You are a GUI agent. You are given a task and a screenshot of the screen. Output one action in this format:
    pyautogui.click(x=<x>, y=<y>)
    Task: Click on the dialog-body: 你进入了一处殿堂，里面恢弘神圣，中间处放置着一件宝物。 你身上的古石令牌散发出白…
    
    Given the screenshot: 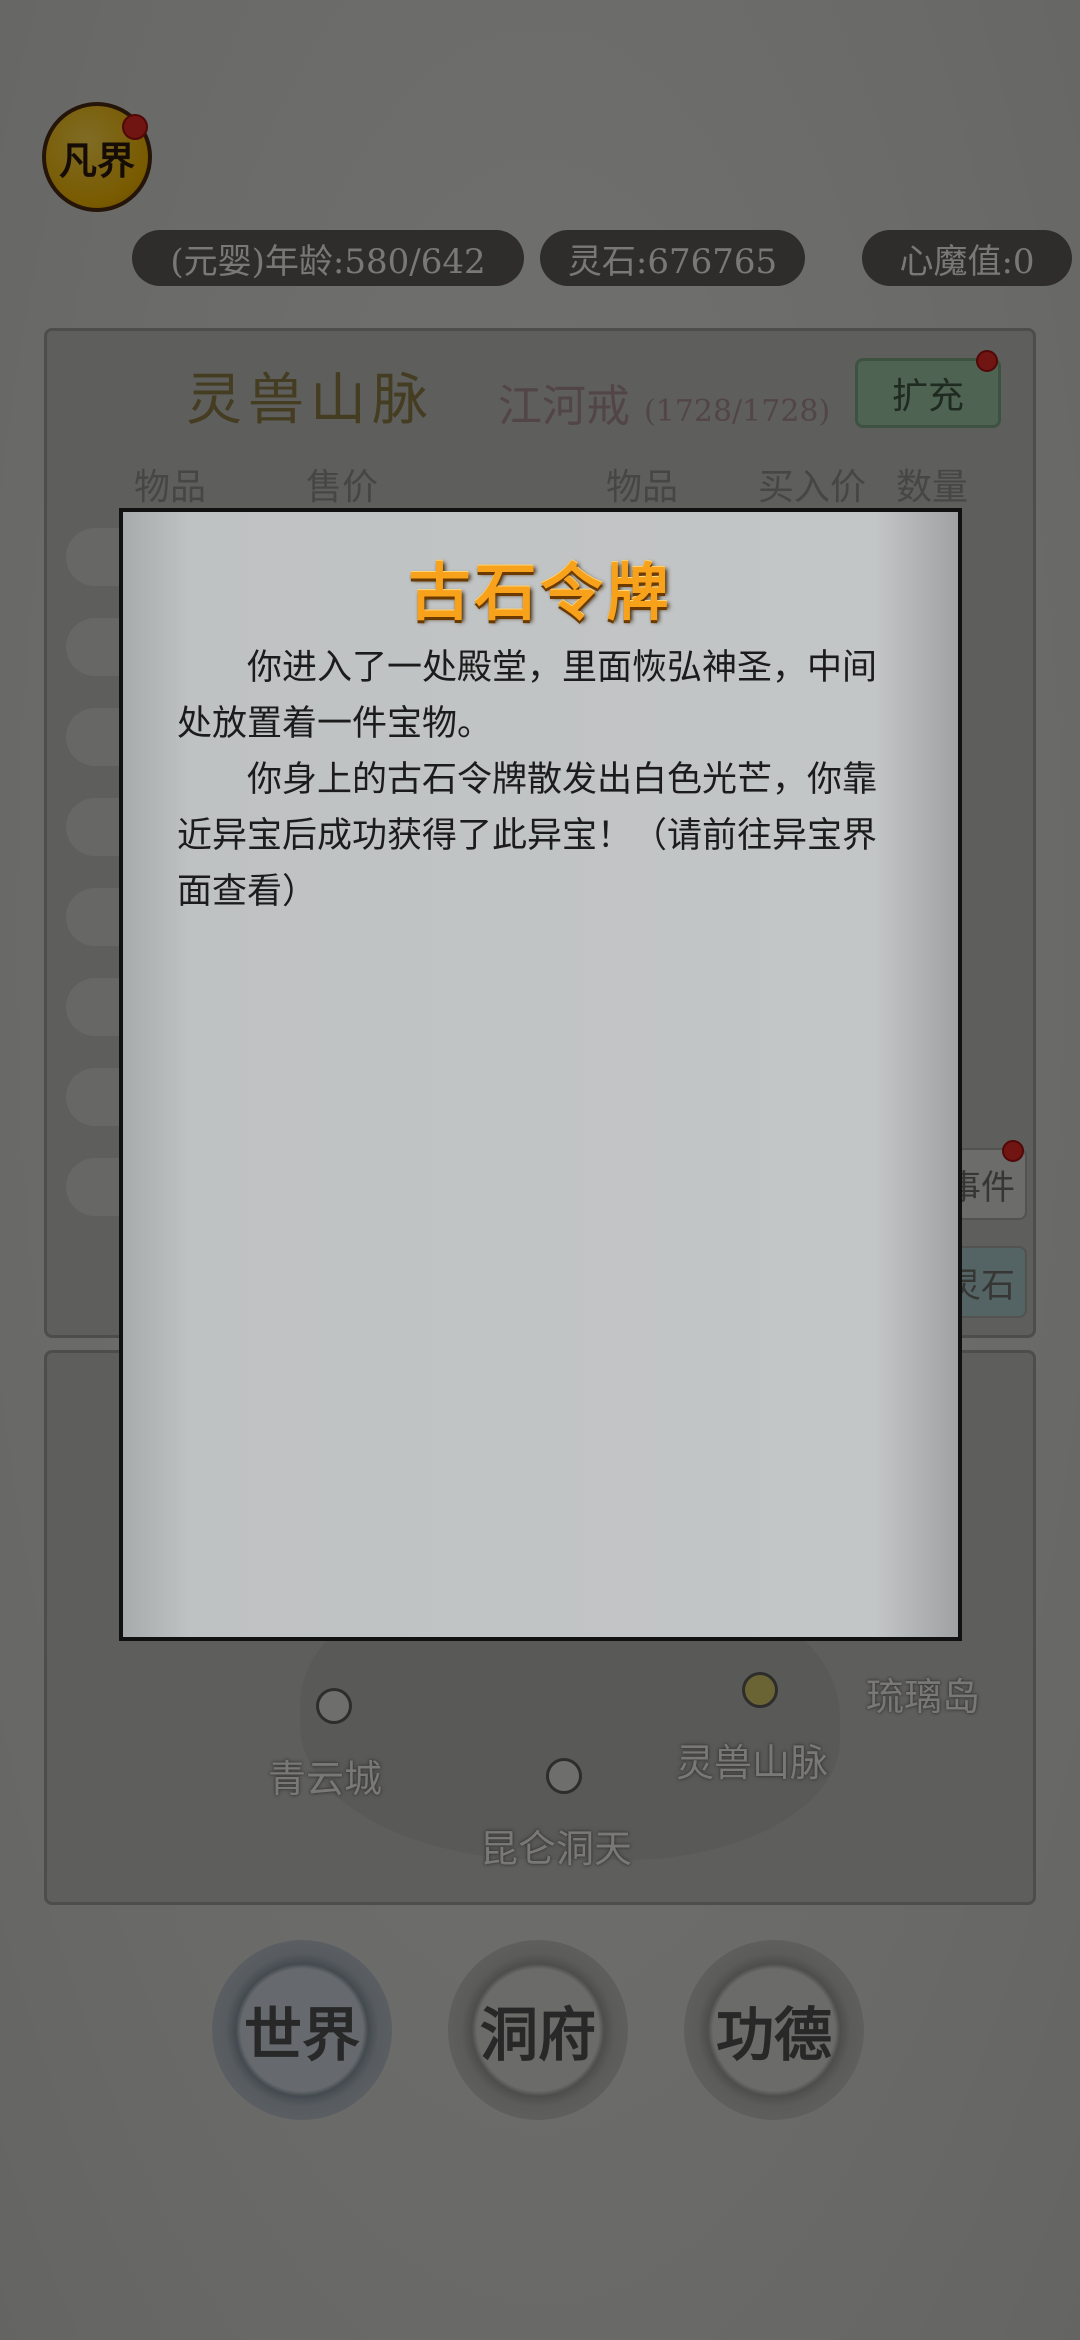 What is the action you would take?
    pyautogui.click(x=537, y=780)
    